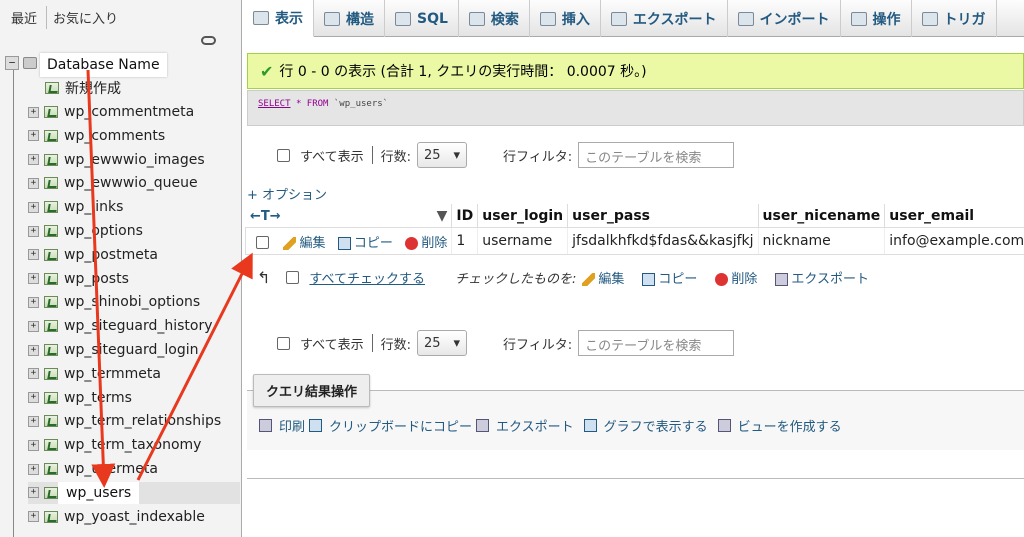 The image size is (1024, 537). What do you see at coordinates (274, 104) in the screenshot?
I see `sql-keyword-select: SELECT` at bounding box center [274, 104].